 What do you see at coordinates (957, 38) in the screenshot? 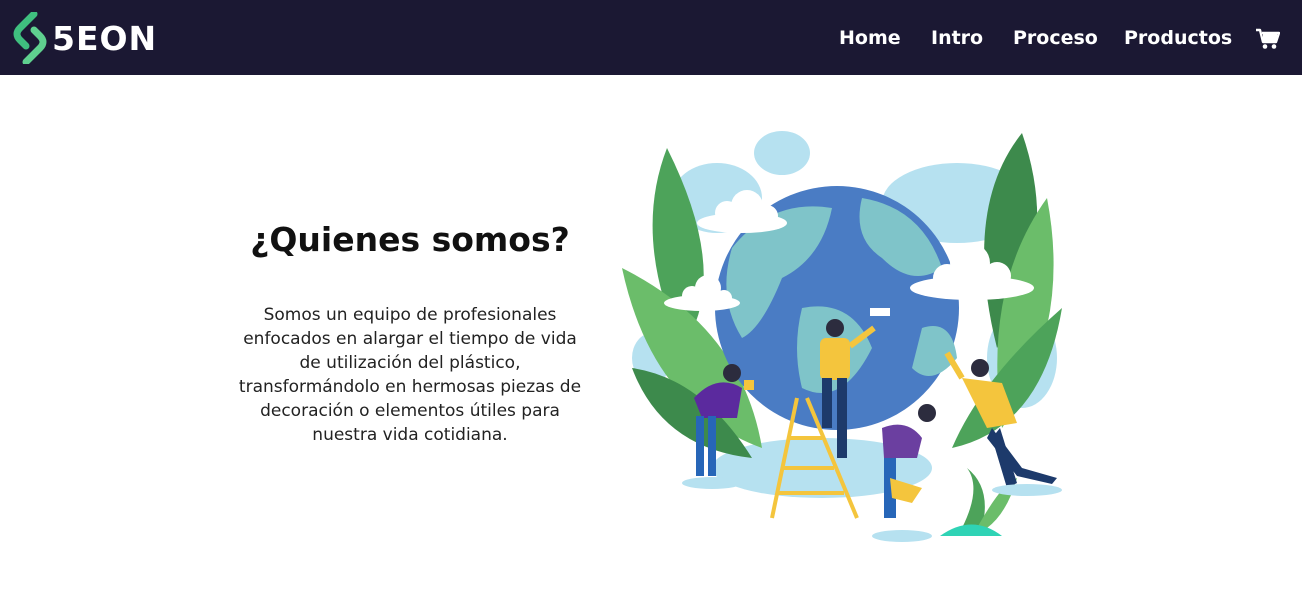
I see `nav-link-intro: Intro` at bounding box center [957, 38].